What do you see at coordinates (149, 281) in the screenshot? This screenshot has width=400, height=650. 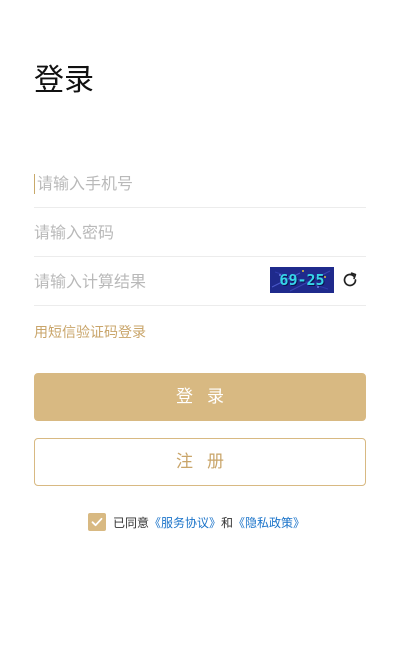 I see `captcha-answer-input` at bounding box center [149, 281].